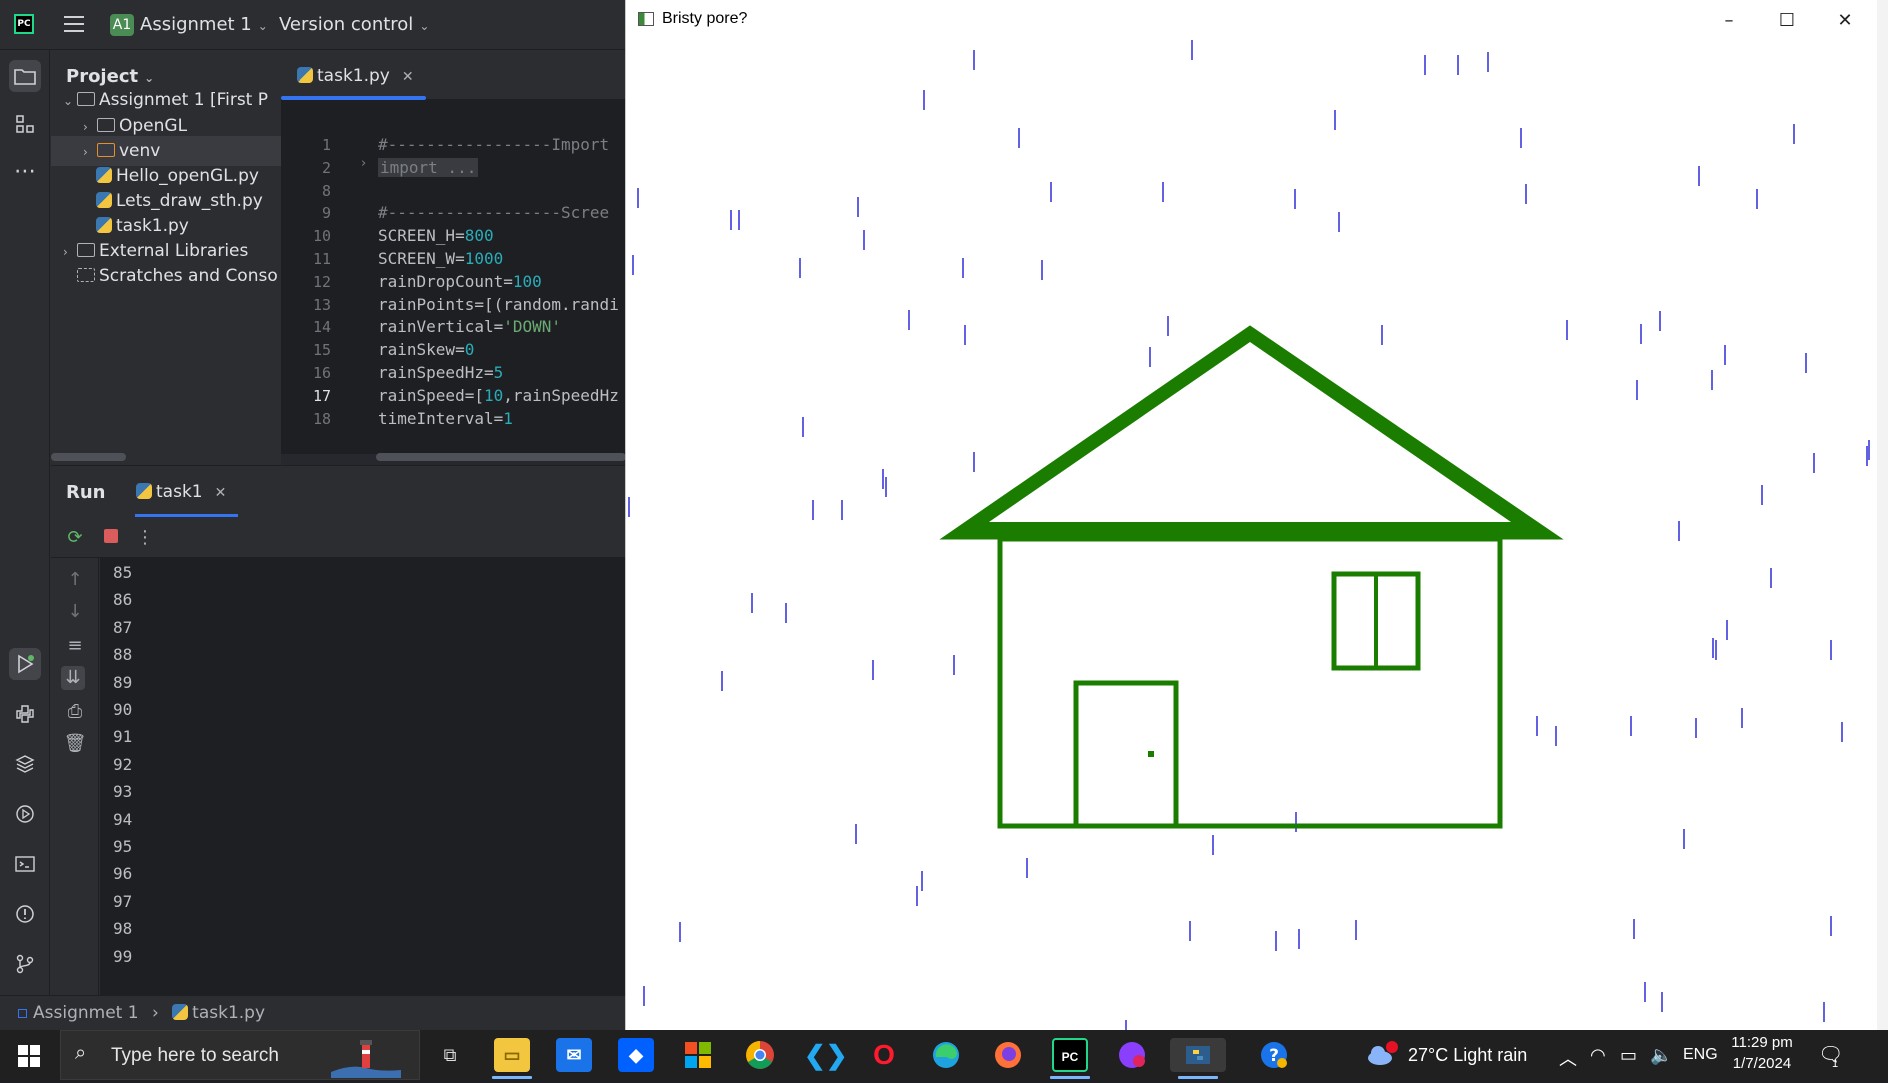 The width and height of the screenshot is (1888, 1083). What do you see at coordinates (503, 304) in the screenshot?
I see `code-line: rainPoints=[(random.randi` at bounding box center [503, 304].